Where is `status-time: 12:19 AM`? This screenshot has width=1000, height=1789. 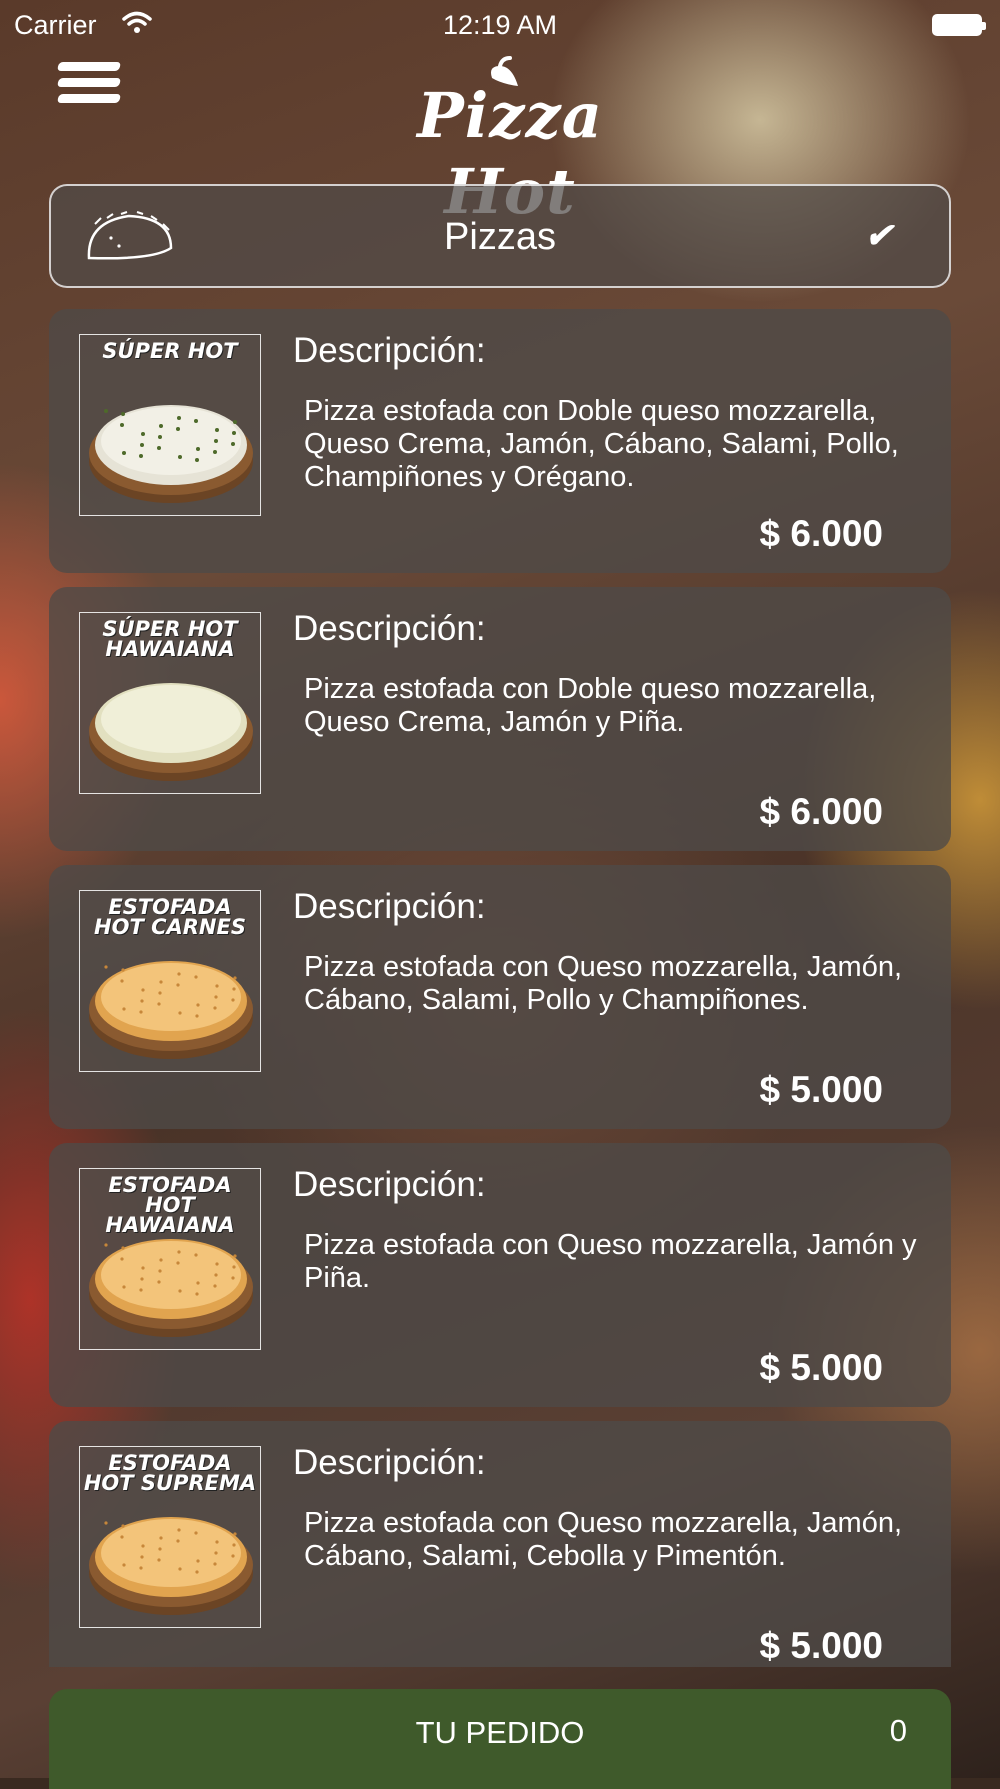 status-time: 12:19 AM is located at coordinates (500, 25).